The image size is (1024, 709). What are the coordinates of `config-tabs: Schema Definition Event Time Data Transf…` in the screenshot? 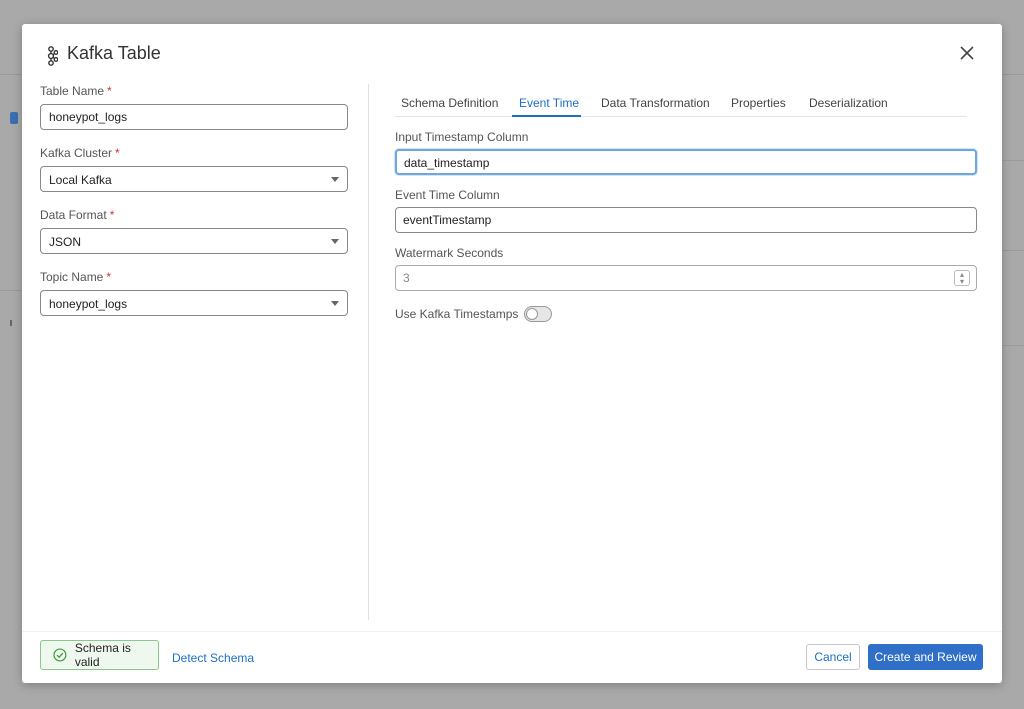 It's located at (681, 105).